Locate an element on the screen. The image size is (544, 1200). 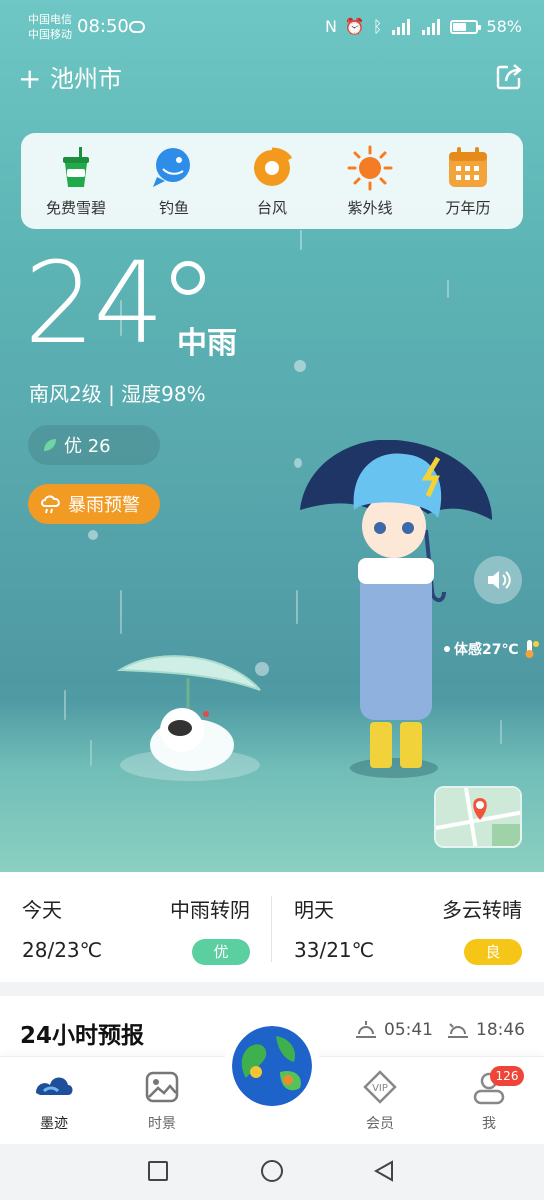
degree-symbol is located at coordinates (188, 278).